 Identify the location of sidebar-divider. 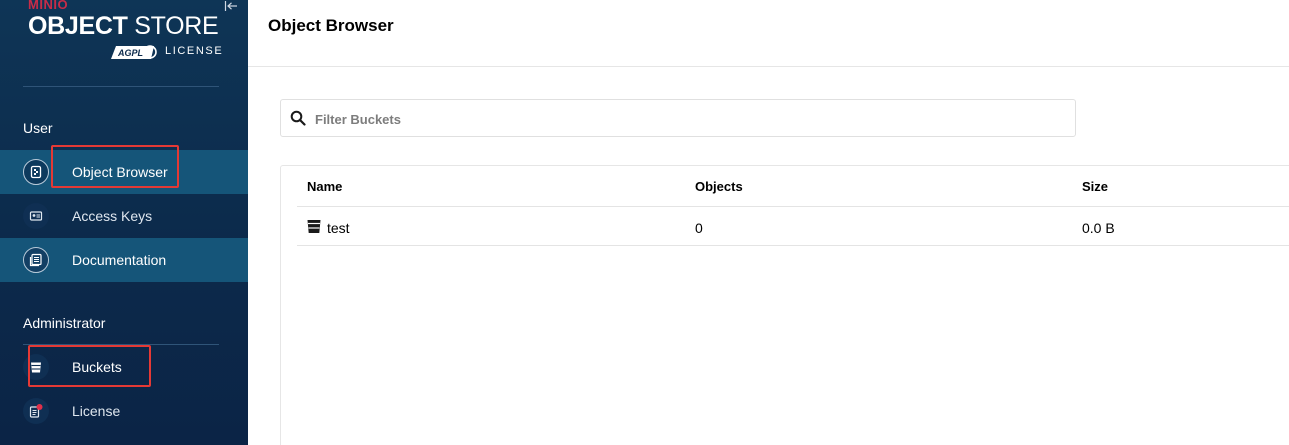
(121, 86).